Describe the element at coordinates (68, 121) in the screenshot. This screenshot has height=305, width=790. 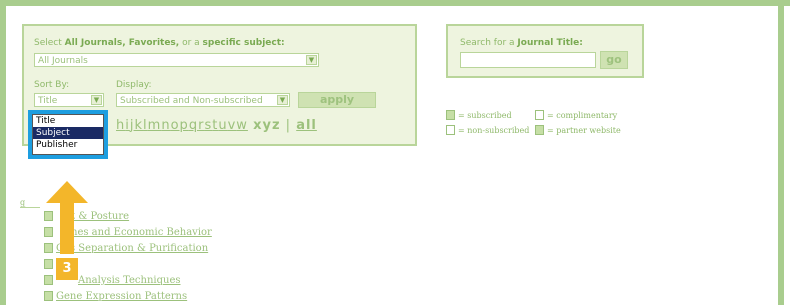
I see `sort-option-title: Title` at that location.